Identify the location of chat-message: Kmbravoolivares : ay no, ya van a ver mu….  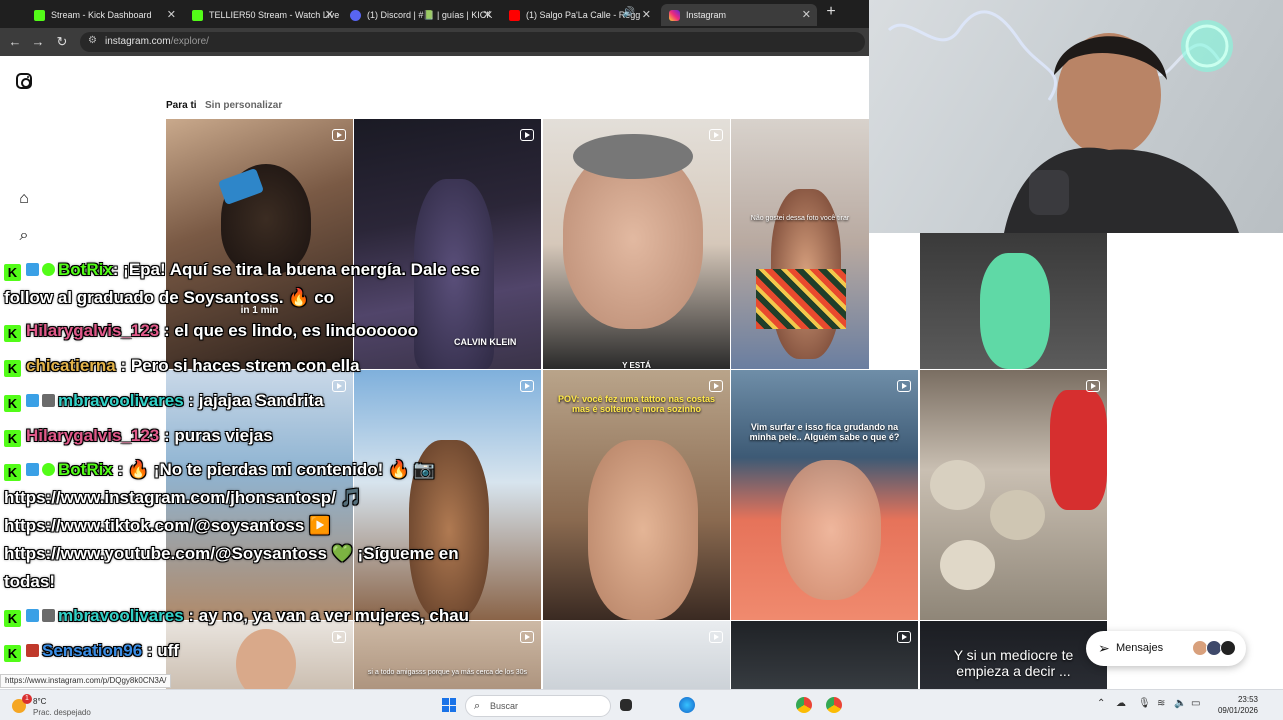
(236, 616).